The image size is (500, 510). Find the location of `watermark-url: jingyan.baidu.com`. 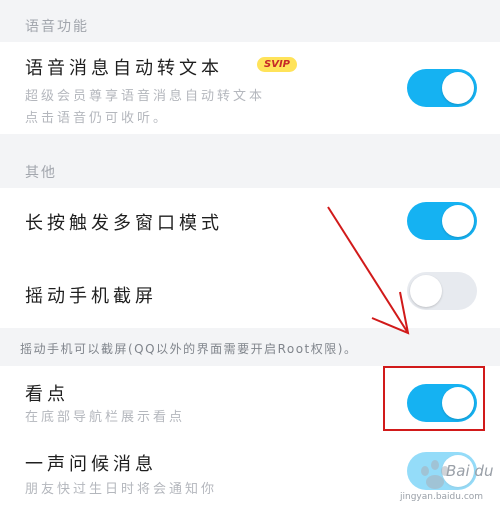

watermark-url: jingyan.baidu.com is located at coordinates (442, 497).